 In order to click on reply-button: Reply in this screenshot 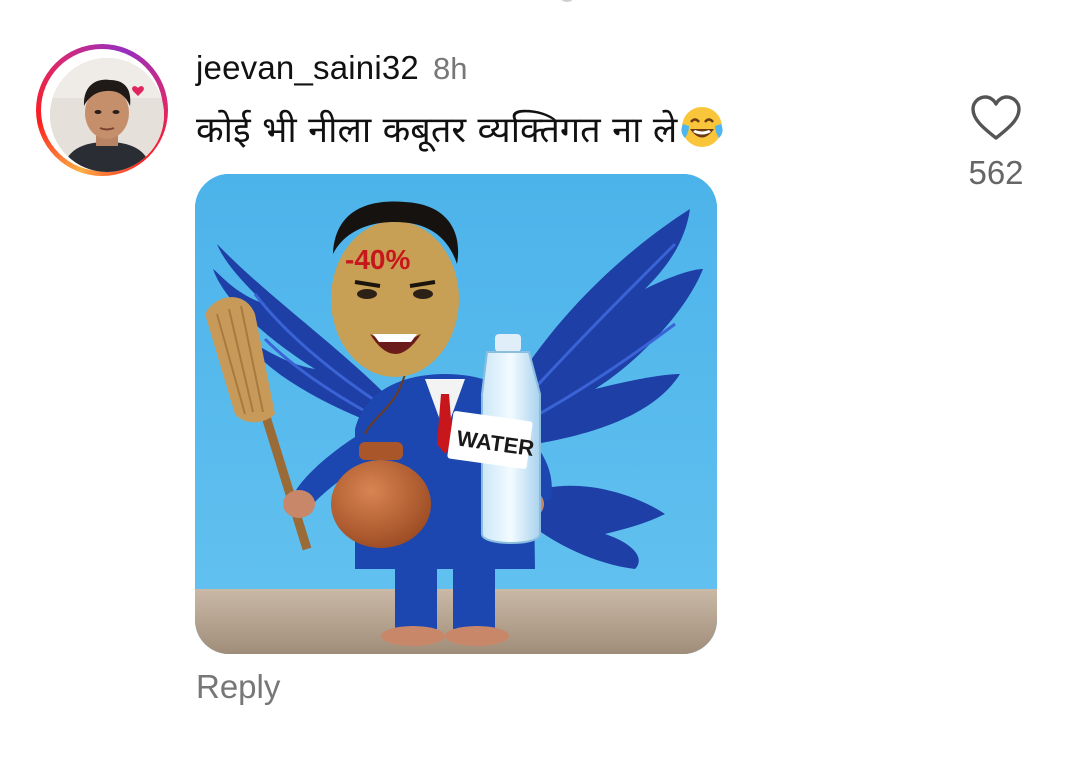, I will do `click(238, 687)`.